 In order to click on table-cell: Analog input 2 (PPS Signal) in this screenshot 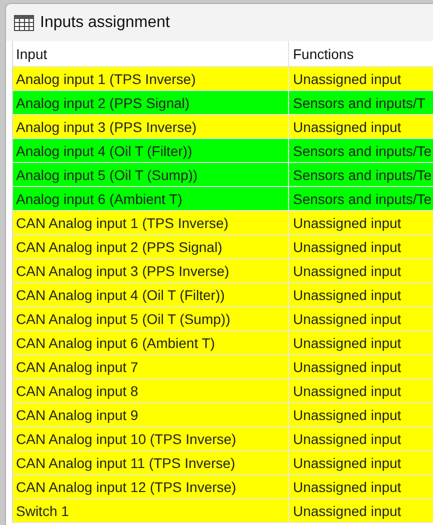, I will do `click(151, 102)`.